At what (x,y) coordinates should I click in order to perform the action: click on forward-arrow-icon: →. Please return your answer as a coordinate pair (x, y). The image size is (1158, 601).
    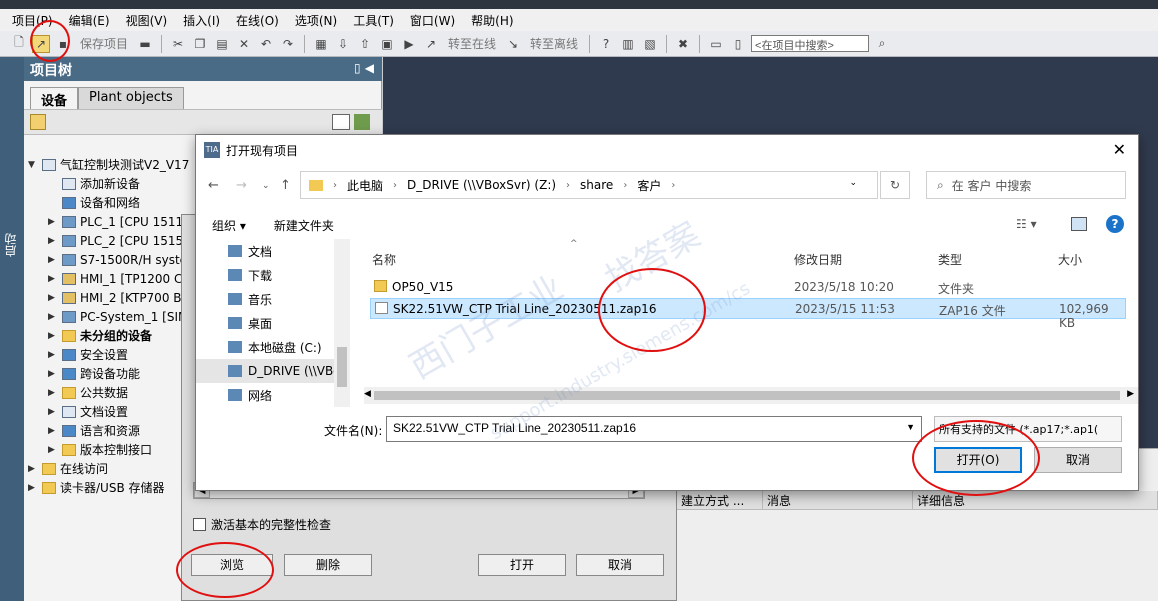
    Looking at the image, I should click on (241, 185).